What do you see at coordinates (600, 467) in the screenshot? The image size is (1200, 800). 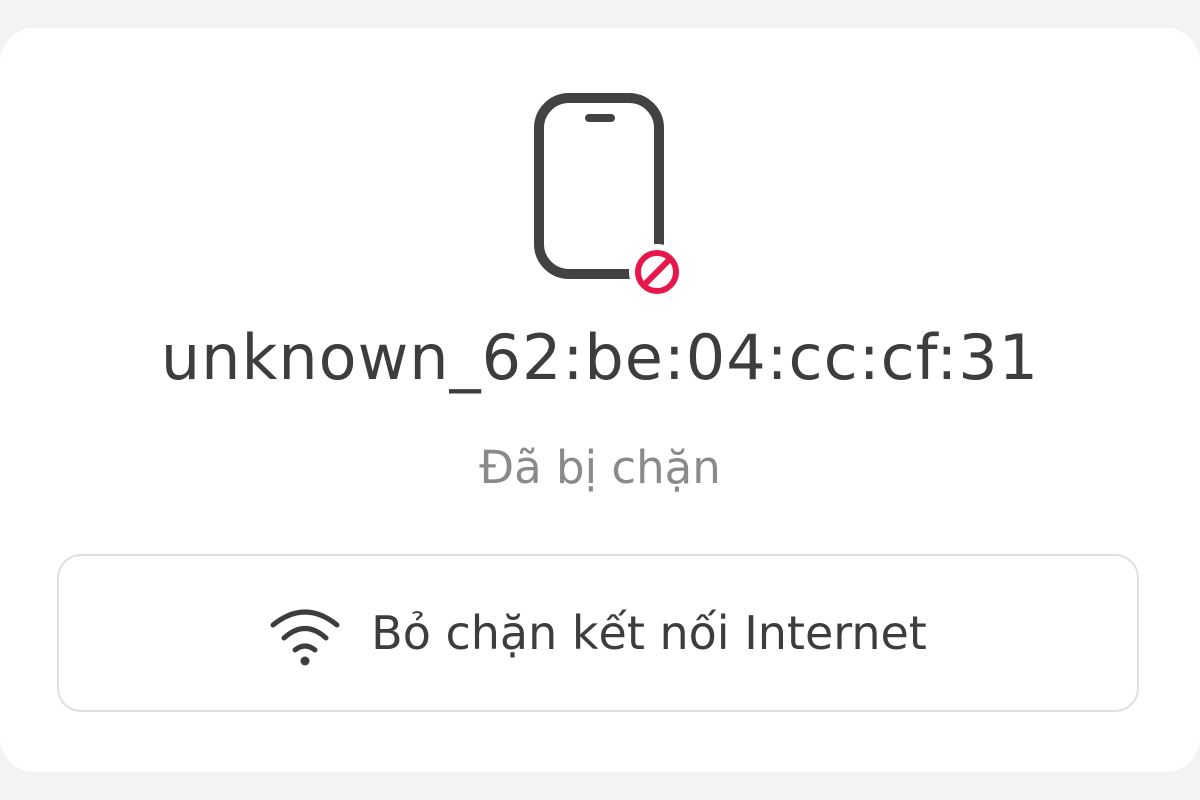 I see `status-text: Đã bị chặn` at bounding box center [600, 467].